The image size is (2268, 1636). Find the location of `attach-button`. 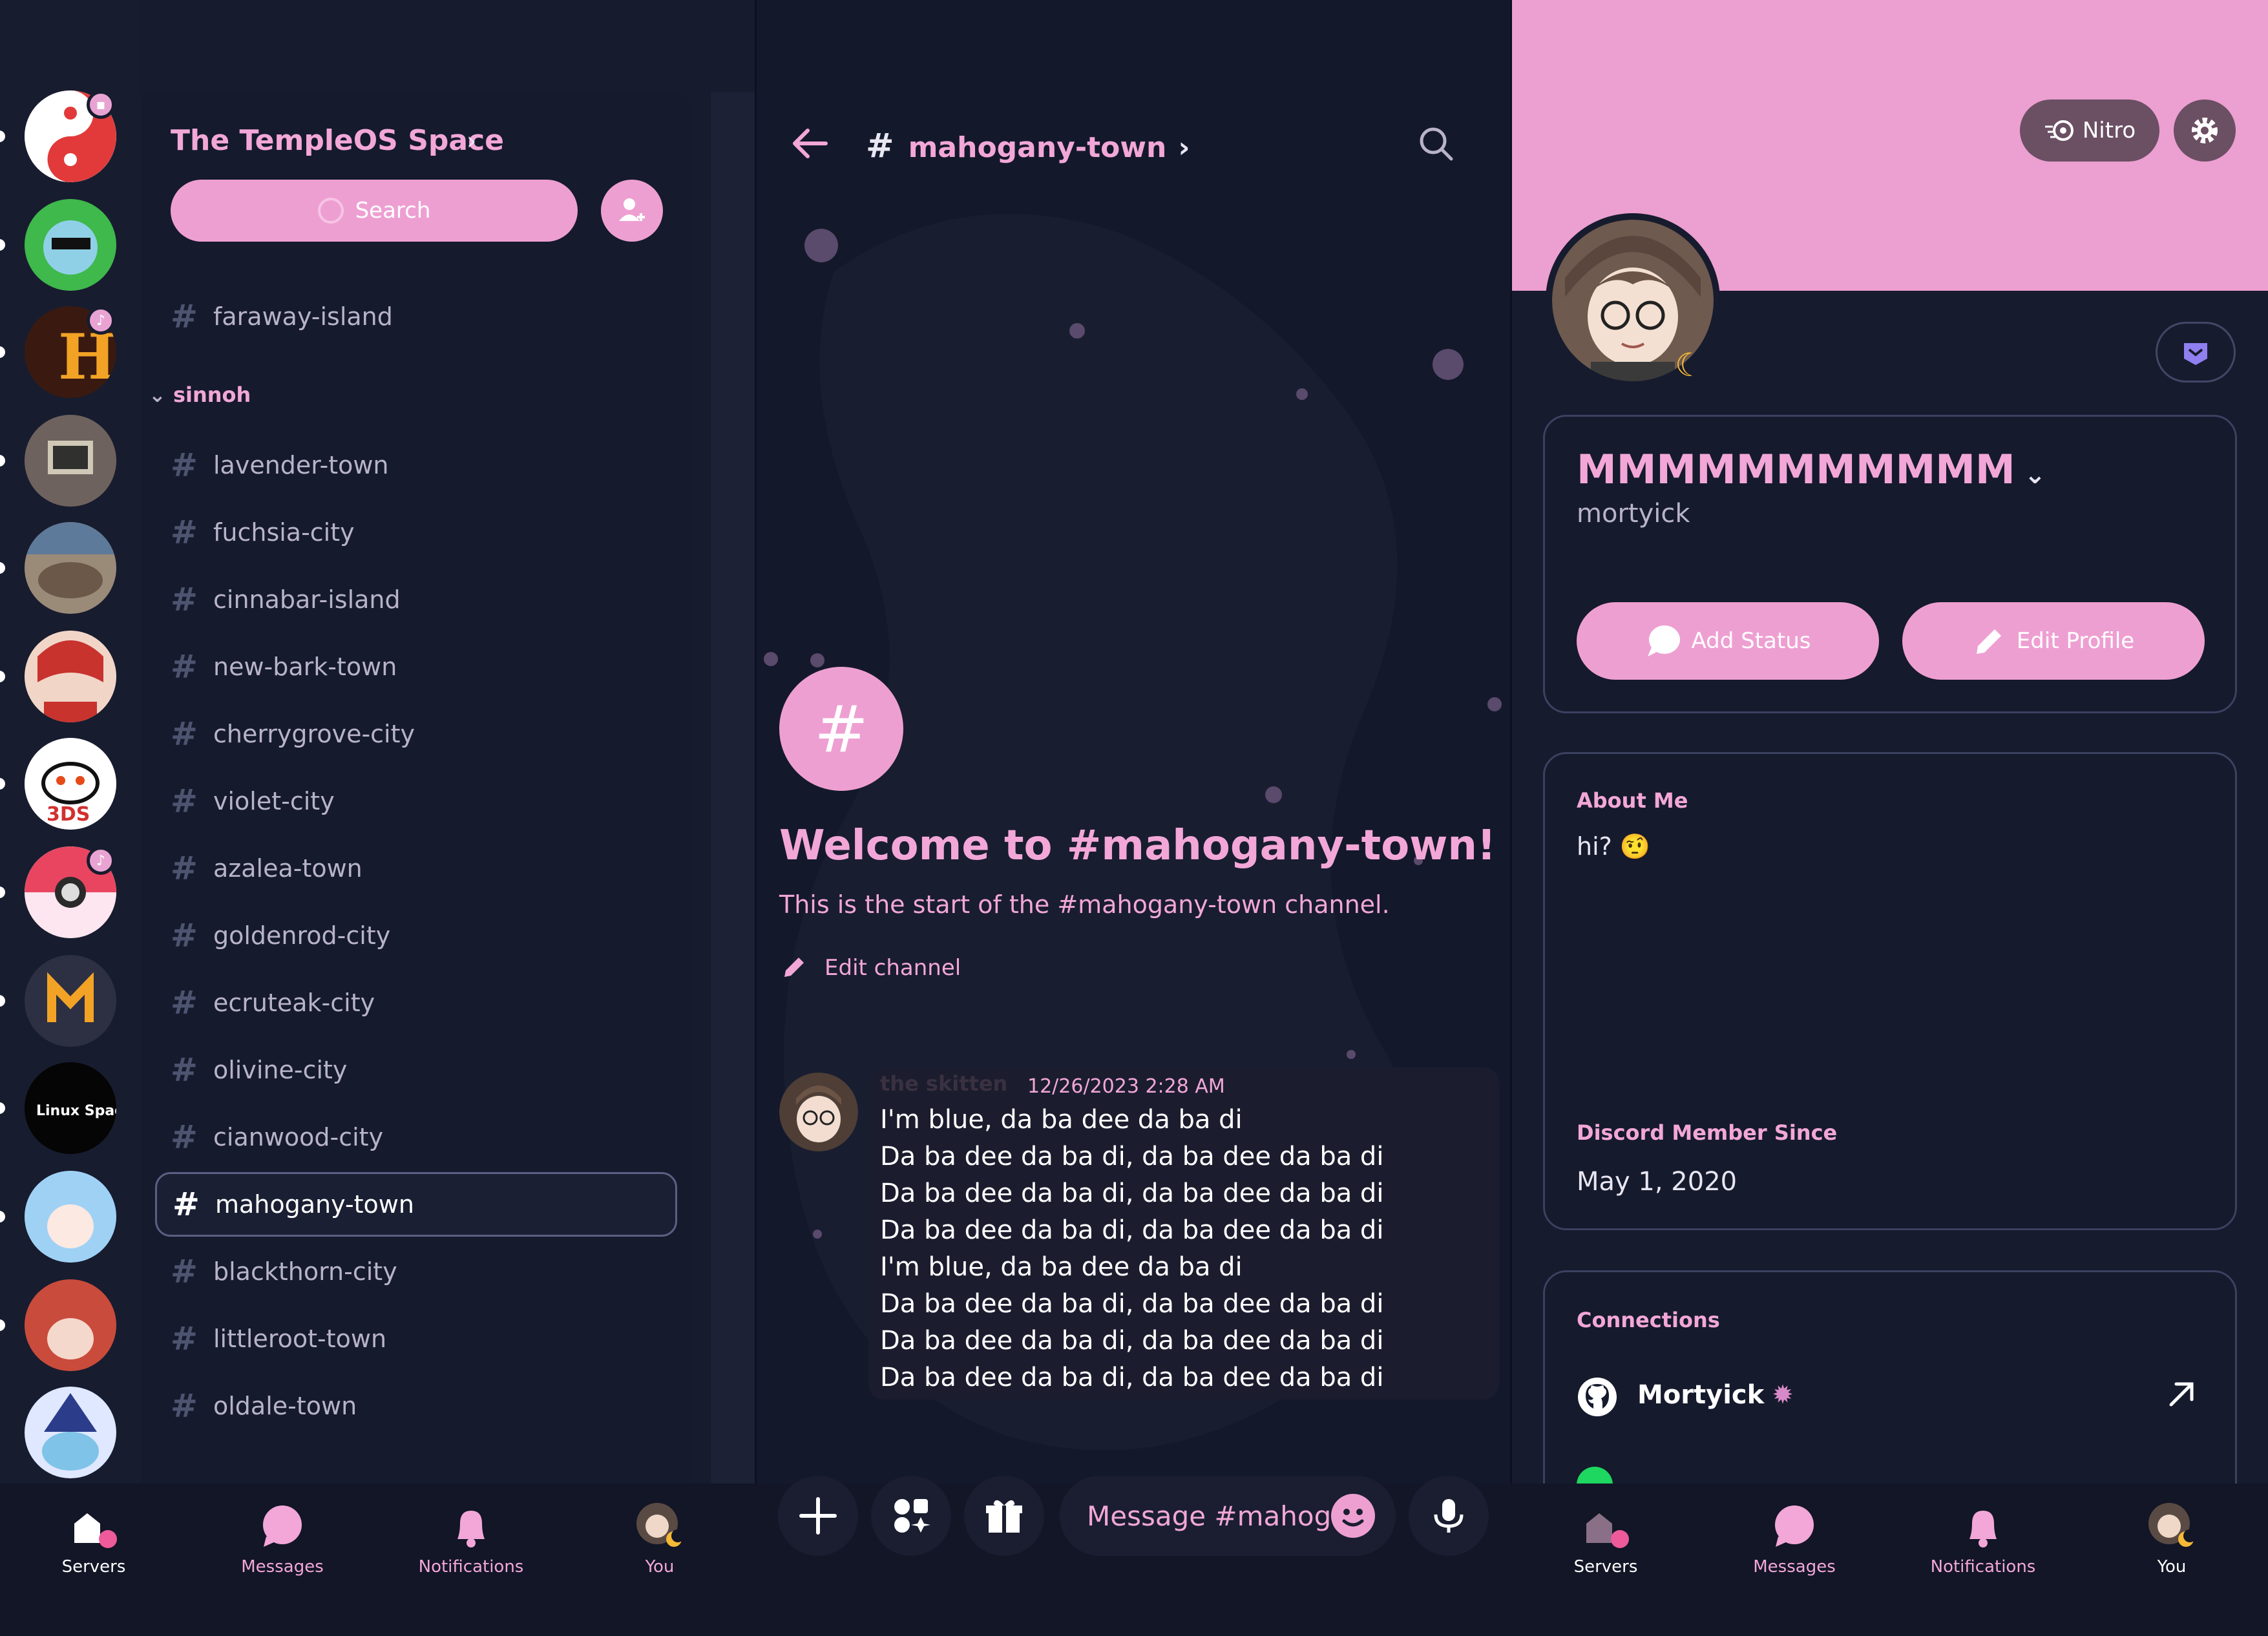

attach-button is located at coordinates (818, 1516).